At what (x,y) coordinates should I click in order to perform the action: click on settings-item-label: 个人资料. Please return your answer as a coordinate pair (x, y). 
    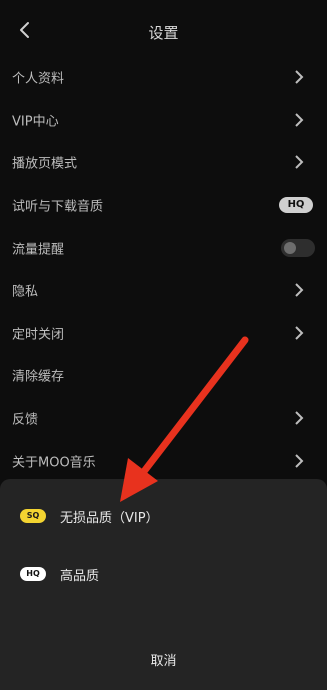
    Looking at the image, I should click on (38, 79).